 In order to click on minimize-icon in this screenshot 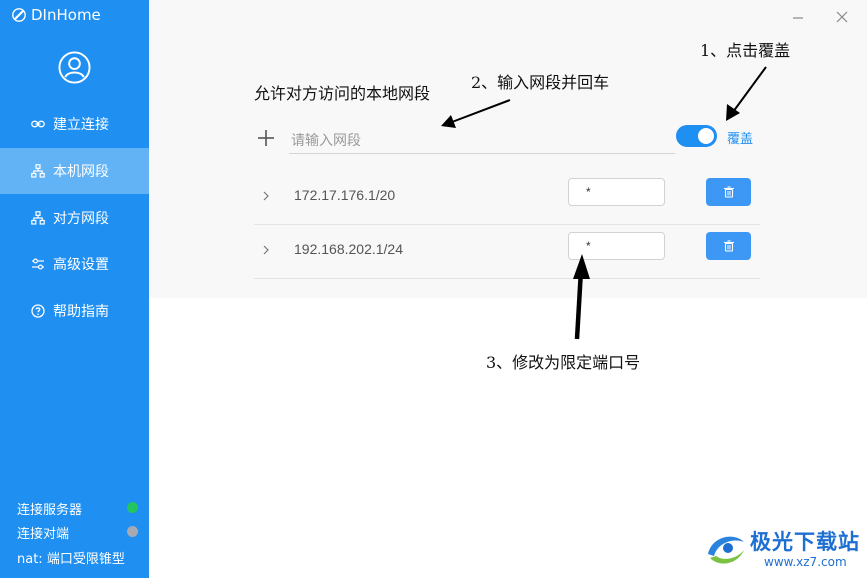, I will do `click(798, 17)`.